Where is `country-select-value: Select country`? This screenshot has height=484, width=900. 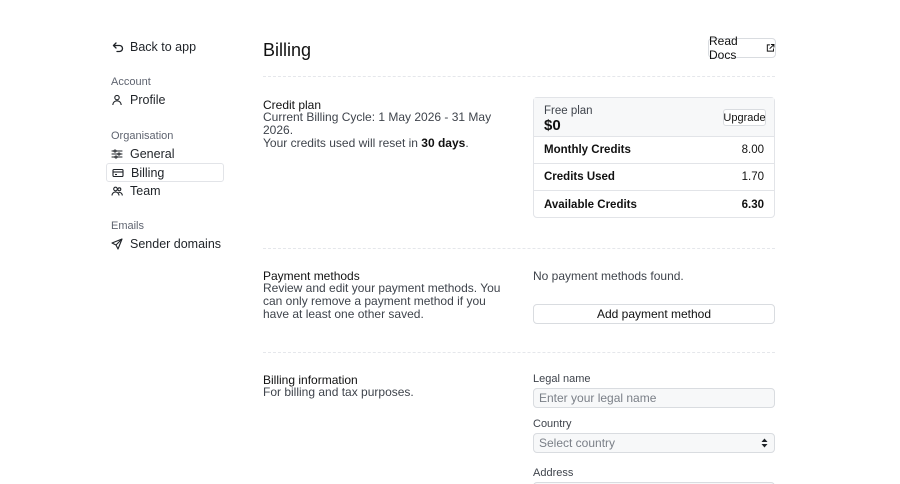
country-select-value: Select country is located at coordinates (577, 443).